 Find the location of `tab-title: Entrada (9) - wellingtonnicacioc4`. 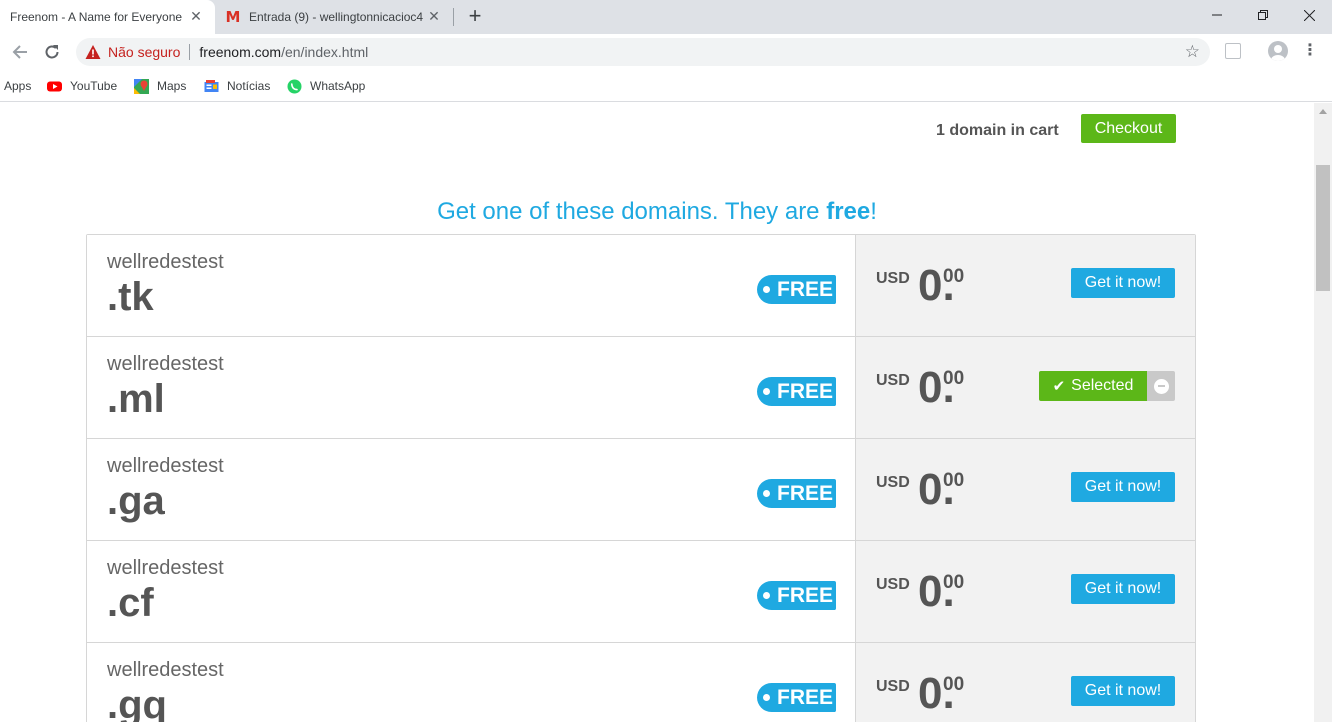

tab-title: Entrada (9) - wellingtonnicacioc4 is located at coordinates (336, 17).